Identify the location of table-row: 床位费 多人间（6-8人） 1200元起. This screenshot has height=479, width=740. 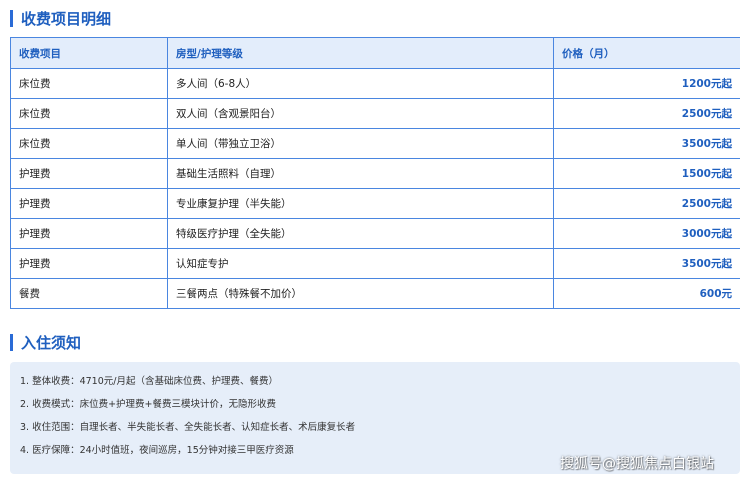
(375, 83).